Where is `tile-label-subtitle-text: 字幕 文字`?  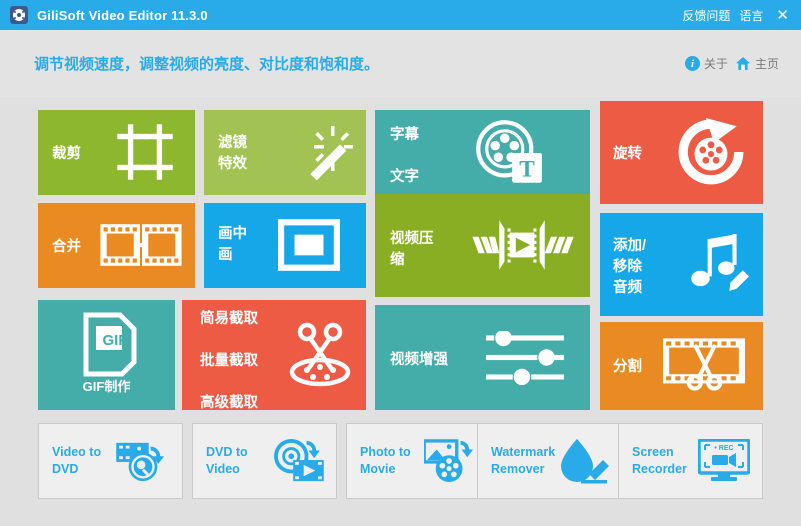 tile-label-subtitle-text: 字幕 文字 is located at coordinates (404, 156).